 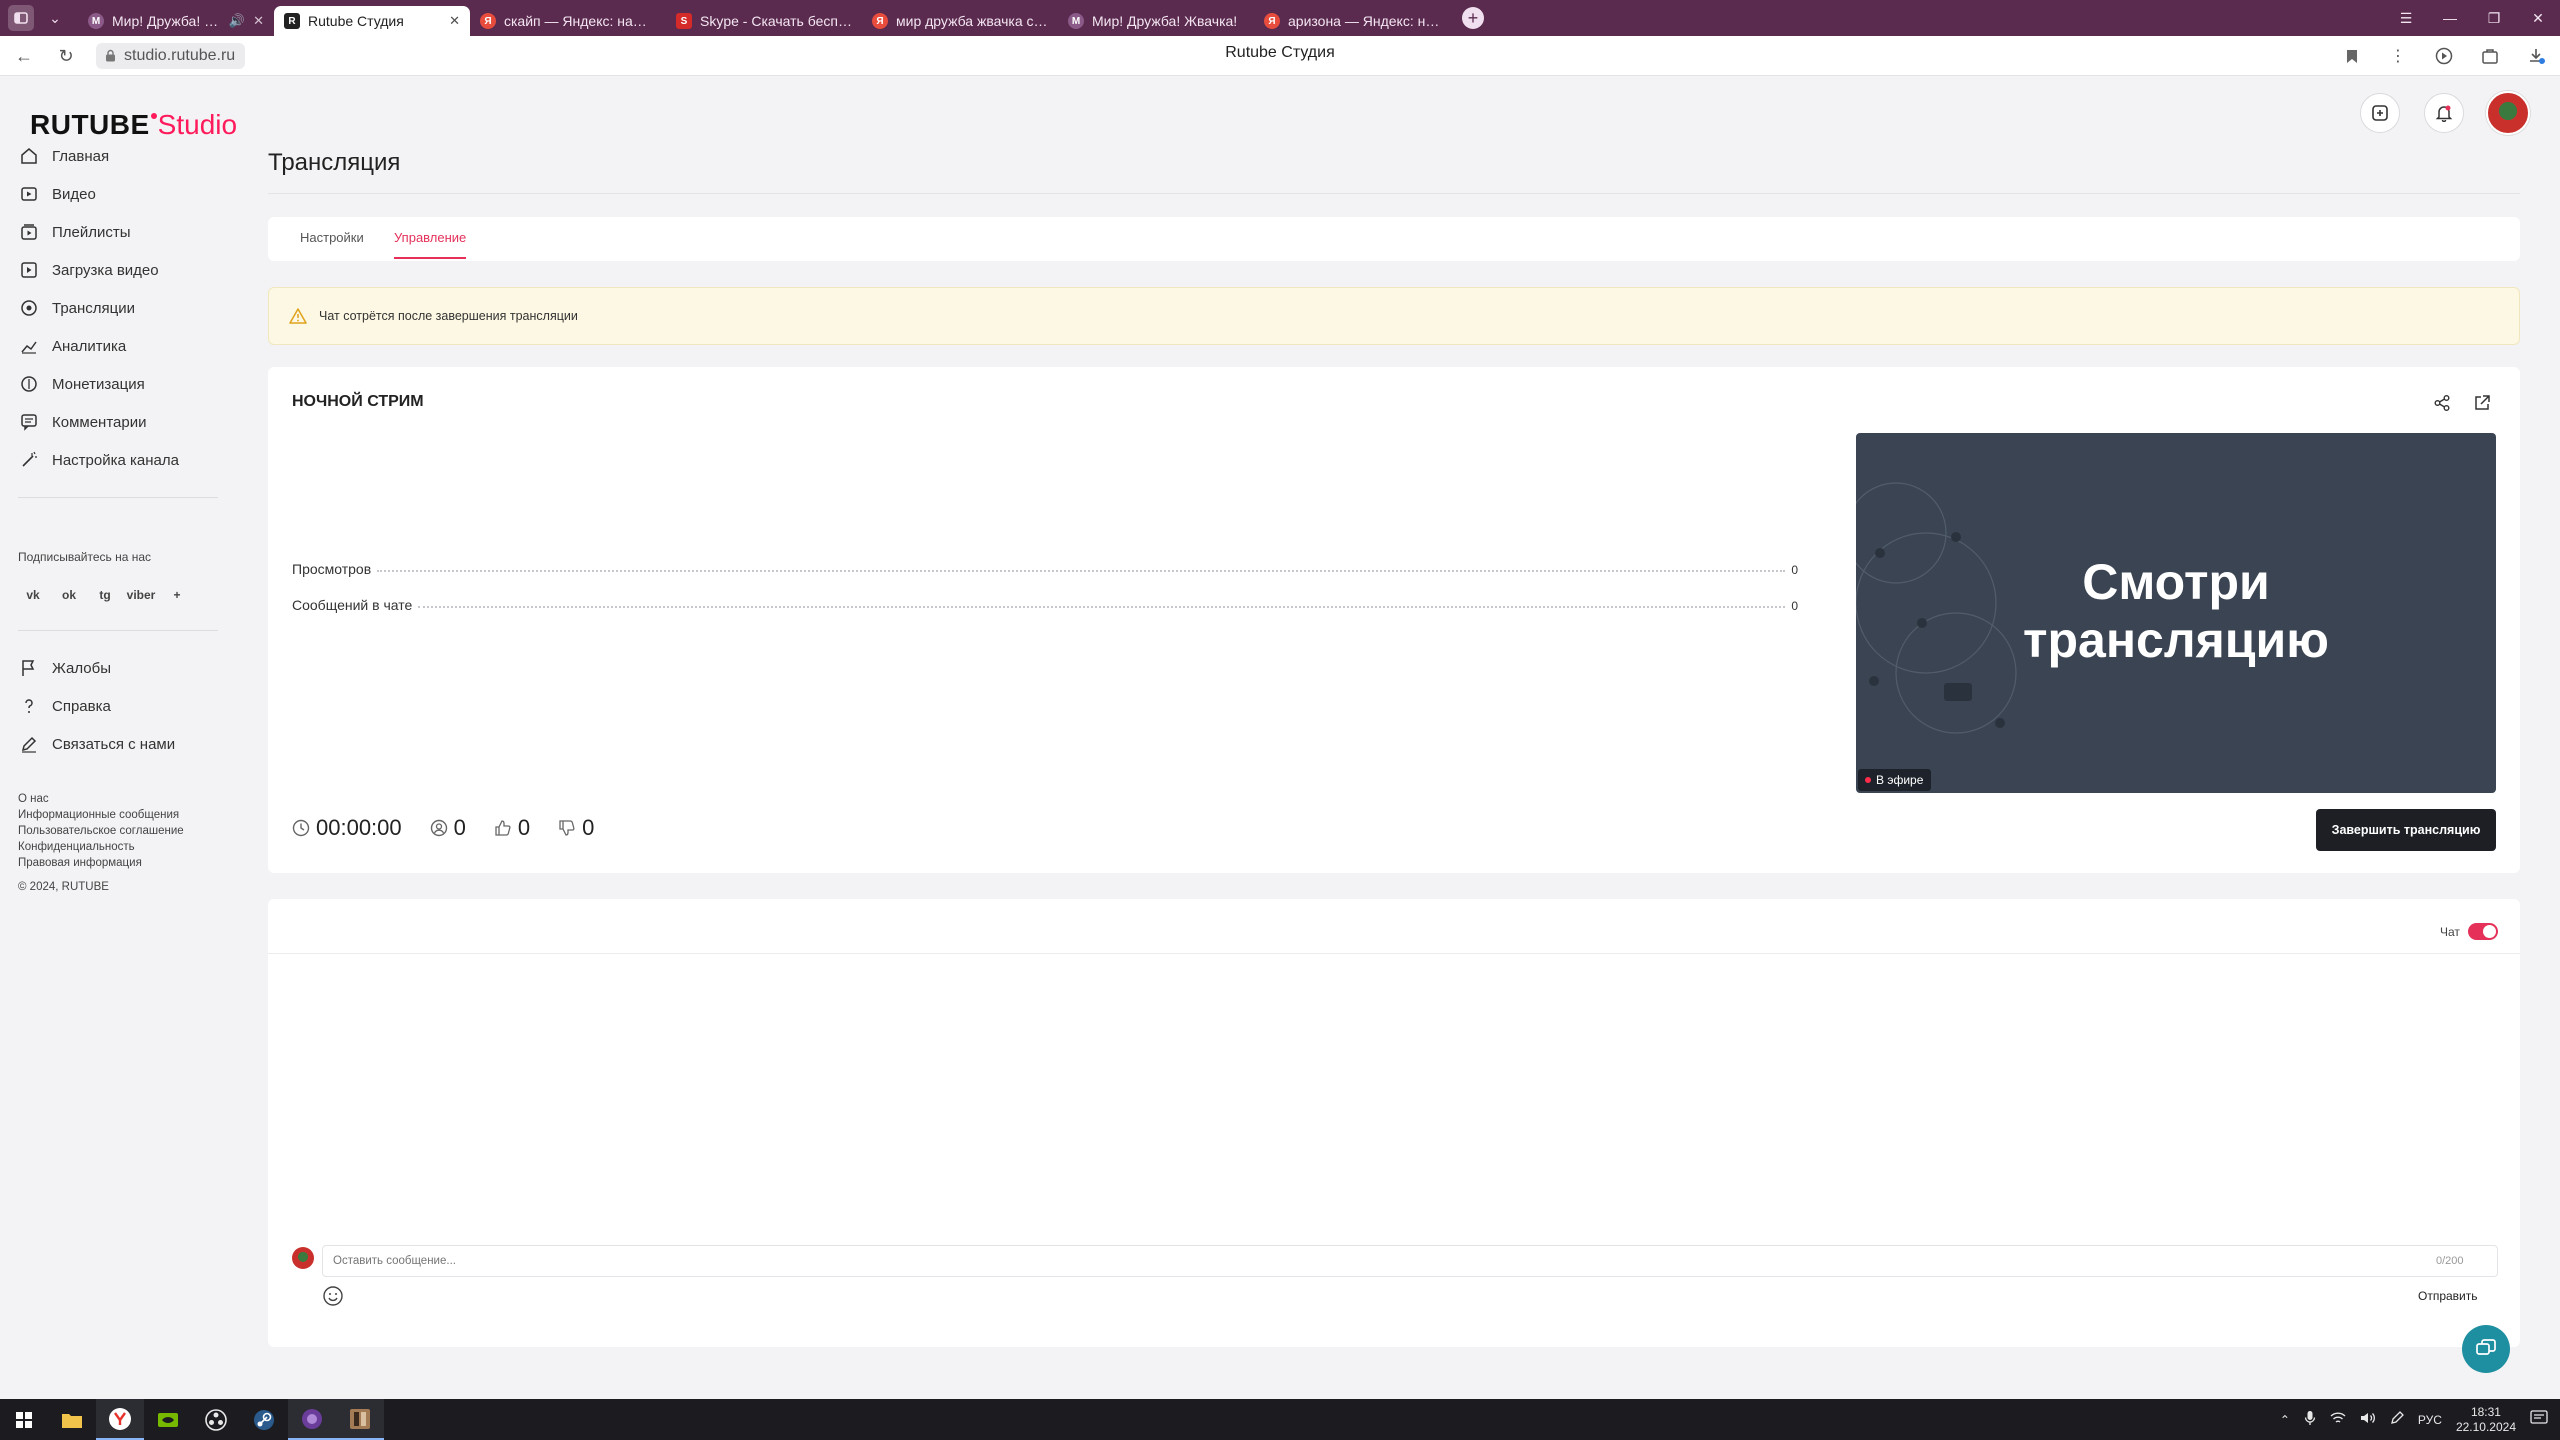 I want to click on game-icon, so click(x=360, y=1418).